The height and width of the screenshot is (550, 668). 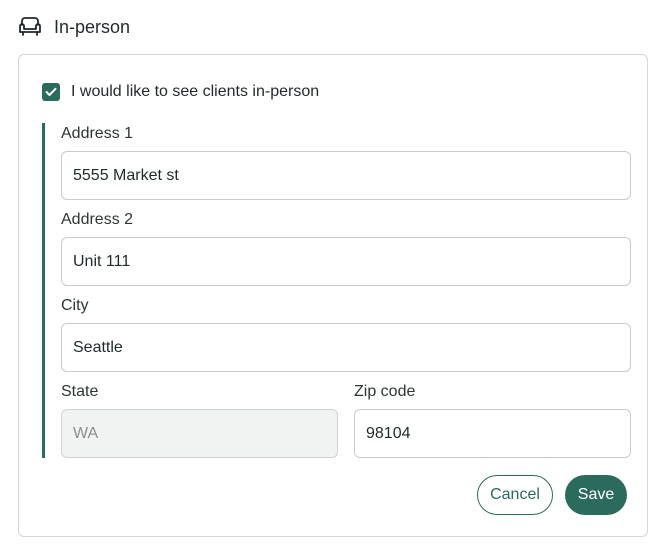 I want to click on address1-input, so click(x=346, y=175).